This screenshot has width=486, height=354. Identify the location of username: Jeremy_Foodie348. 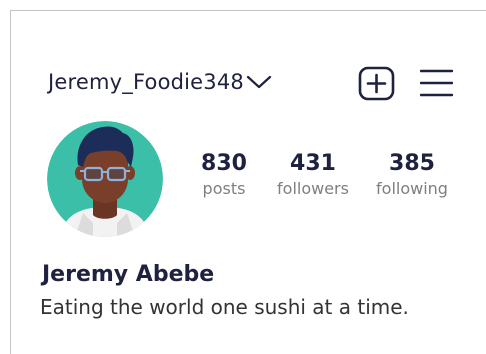
(146, 82).